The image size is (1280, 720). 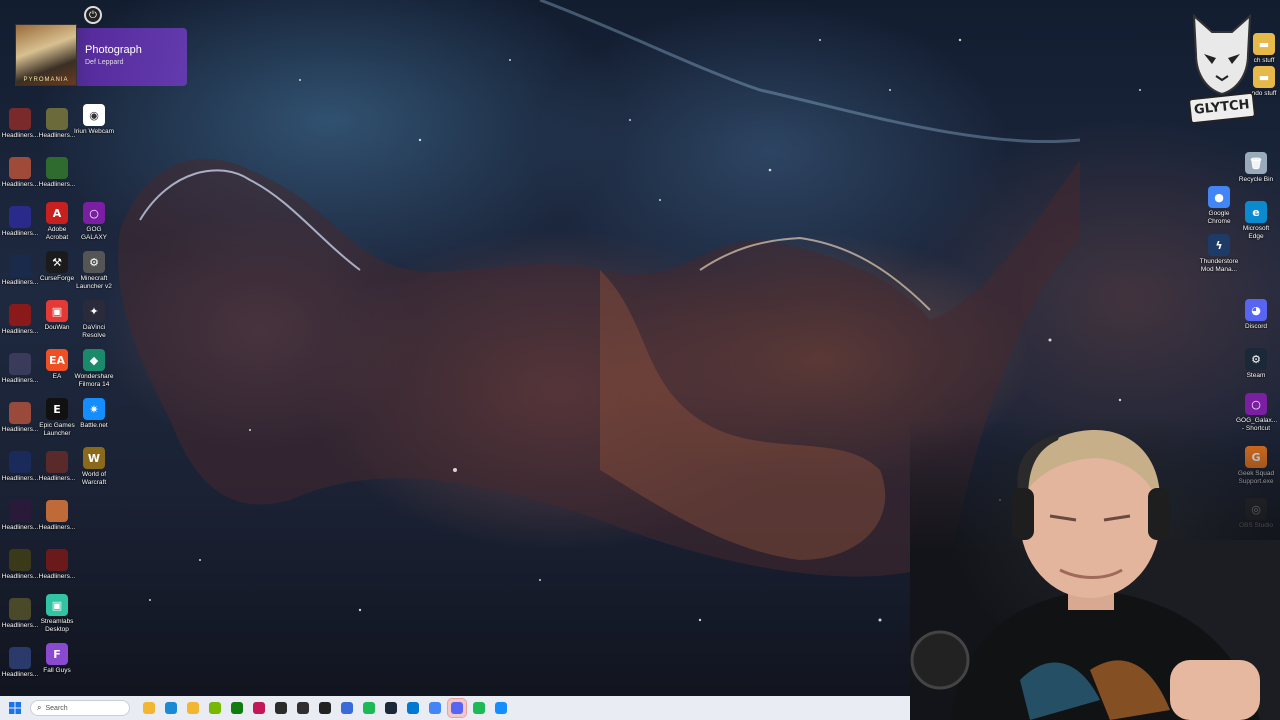 What do you see at coordinates (149, 708) in the screenshot?
I see `taskbar-file-explorer-icon` at bounding box center [149, 708].